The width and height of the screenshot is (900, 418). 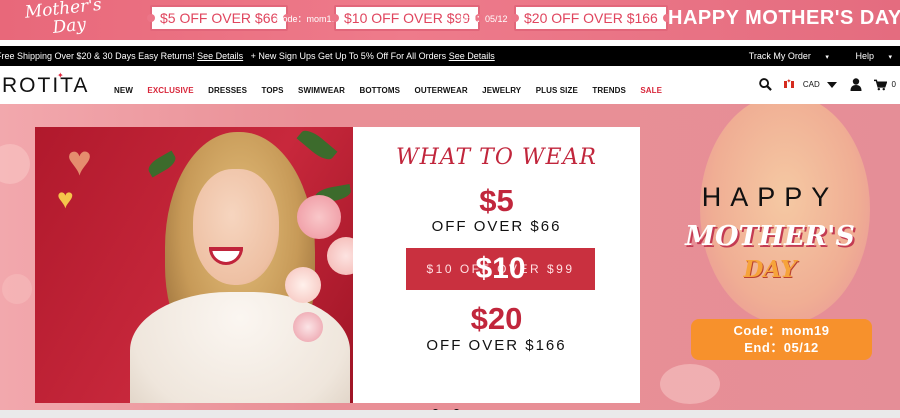 What do you see at coordinates (770, 269) in the screenshot?
I see `day-text: DAY` at bounding box center [770, 269].